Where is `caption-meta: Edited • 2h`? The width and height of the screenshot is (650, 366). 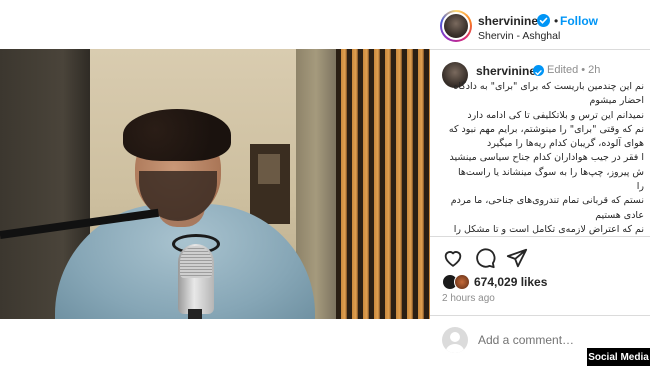
caption-meta: Edited • 2h is located at coordinates (574, 70).